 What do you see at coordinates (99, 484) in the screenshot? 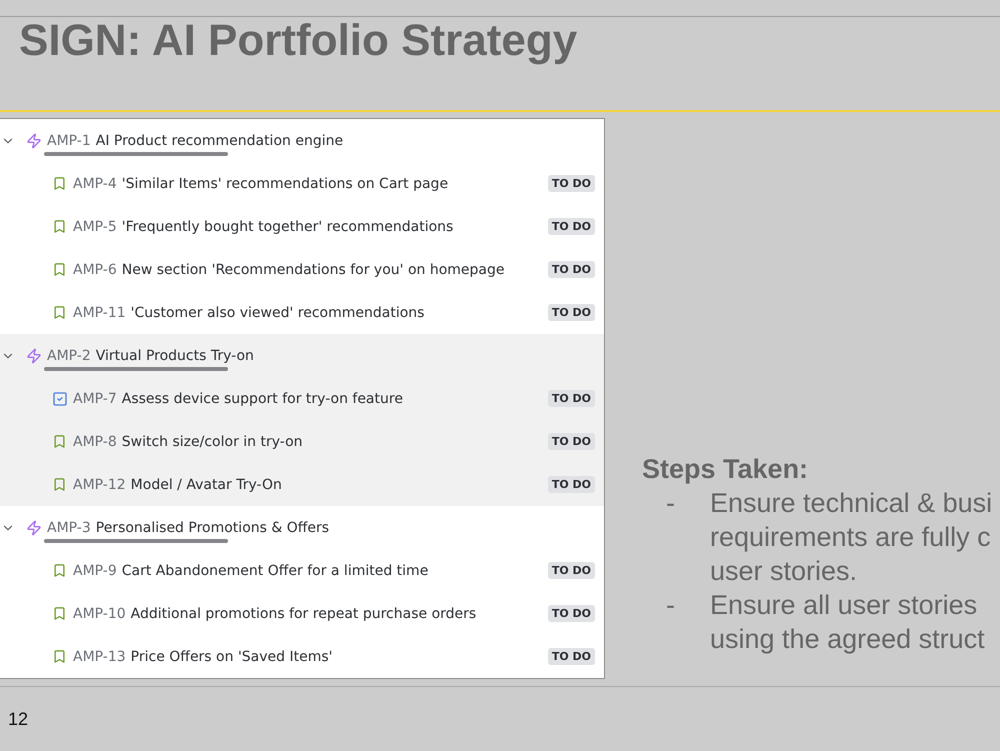
I see `issue-key: AMP-12` at bounding box center [99, 484].